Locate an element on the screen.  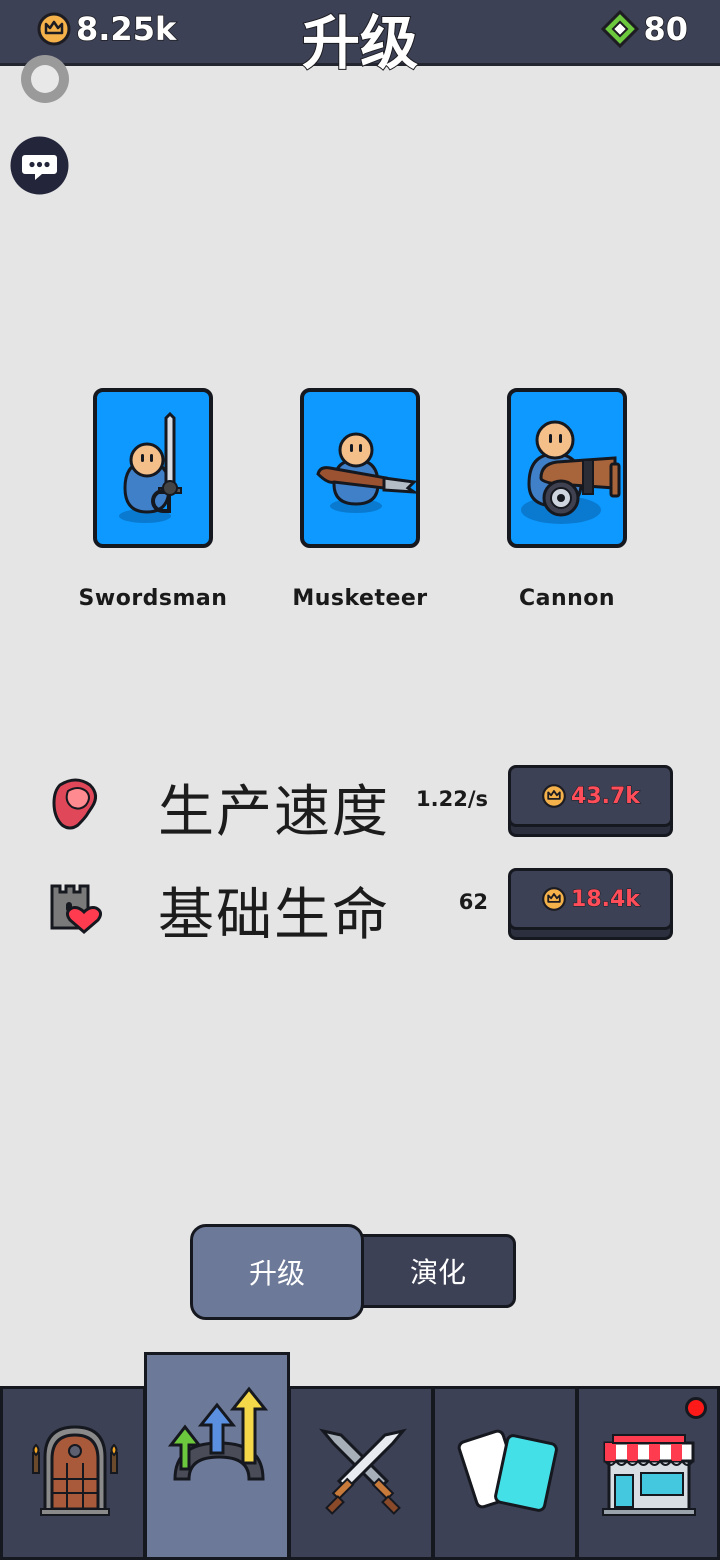
price-label: 18.4k is located at coordinates (606, 899).